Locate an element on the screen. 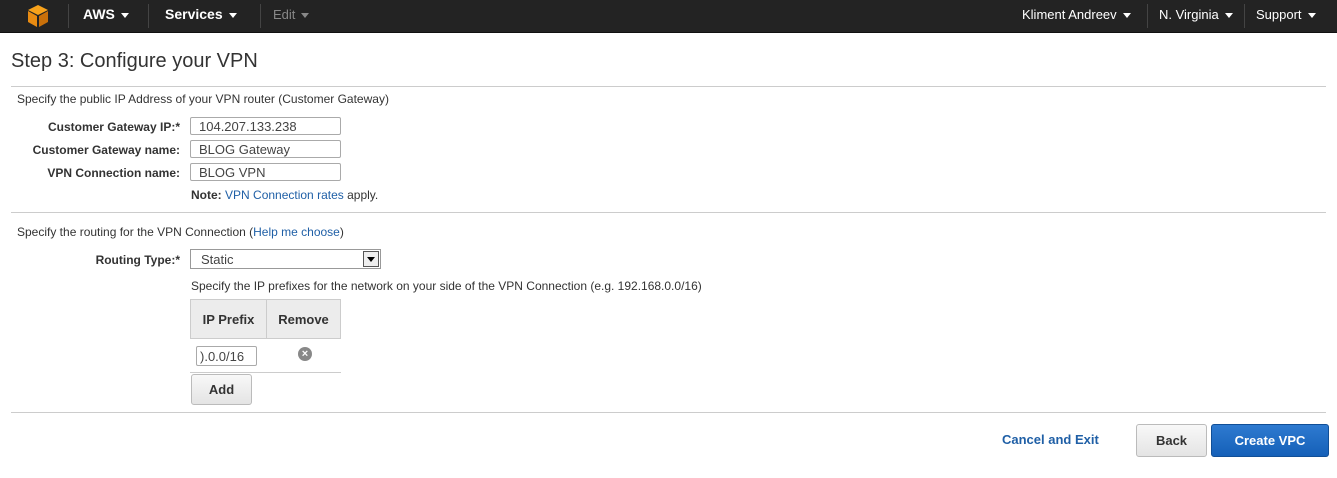 The height and width of the screenshot is (478, 1337). vpn-rates-note: Note: VPN Connection rates apply. is located at coordinates (284, 195).